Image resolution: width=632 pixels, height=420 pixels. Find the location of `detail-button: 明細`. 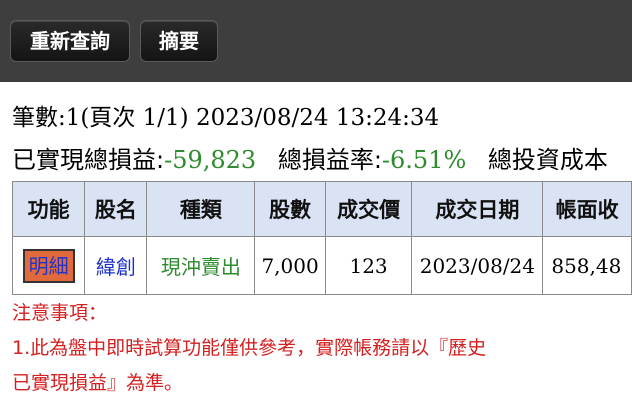

detail-button: 明細 is located at coordinates (48, 265).